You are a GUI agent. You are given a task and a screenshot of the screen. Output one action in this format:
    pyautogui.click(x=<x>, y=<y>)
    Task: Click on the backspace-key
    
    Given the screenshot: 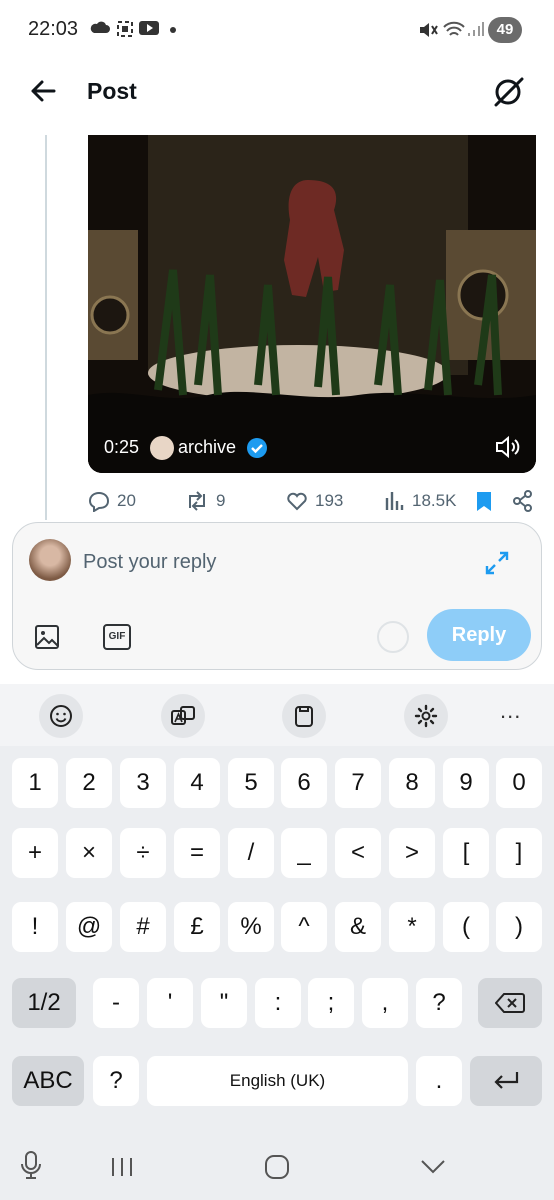 What is the action you would take?
    pyautogui.click(x=510, y=1003)
    